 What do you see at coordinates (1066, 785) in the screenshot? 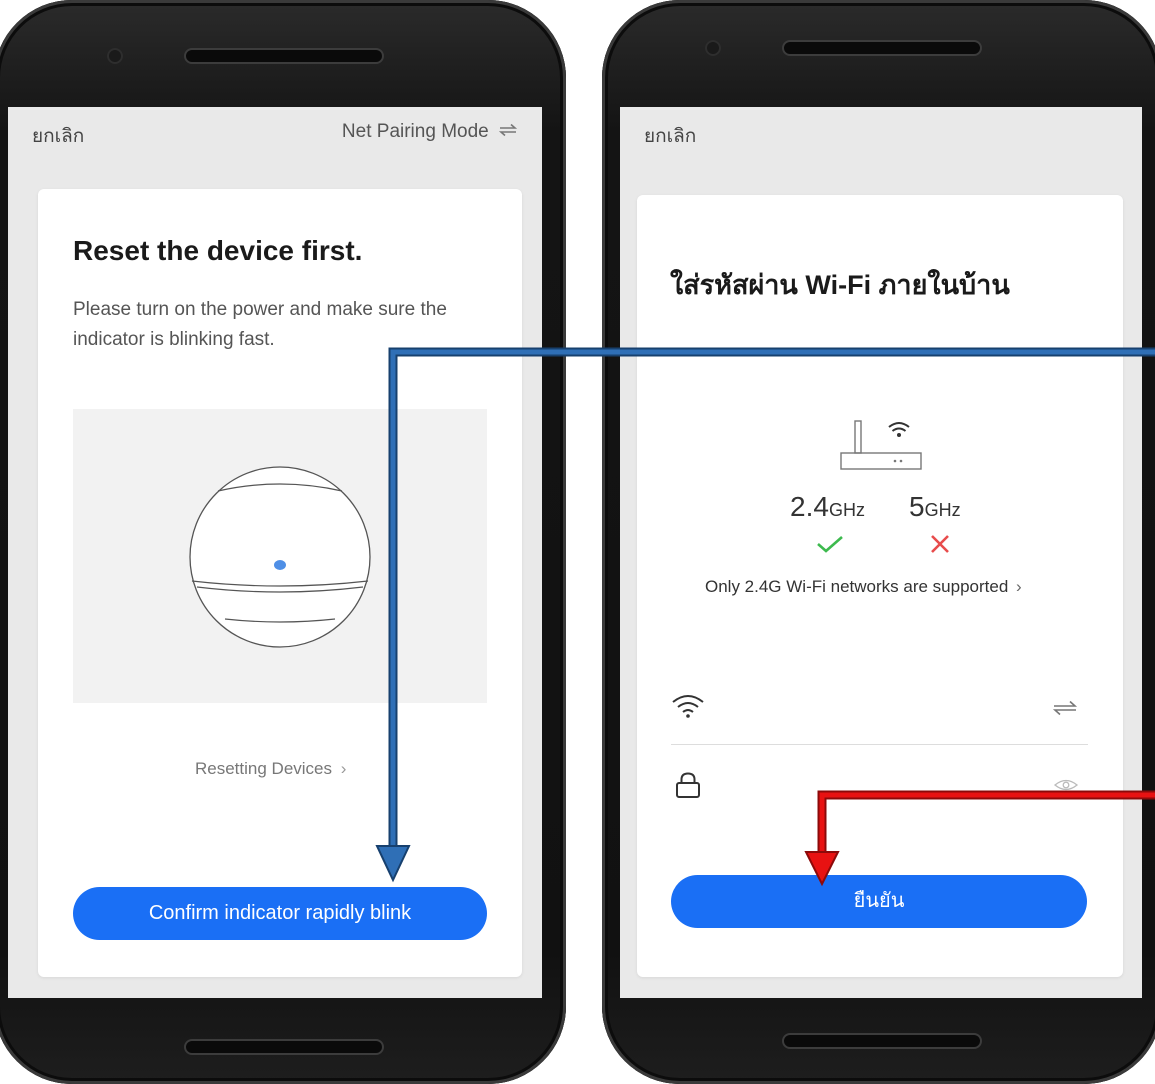
I see `show-password-eye-icon` at bounding box center [1066, 785].